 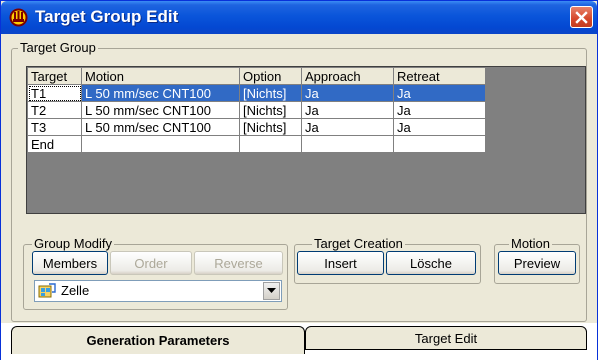 I want to click on table-header-row: Target Motion Option Approach Retreat, so click(x=256, y=76).